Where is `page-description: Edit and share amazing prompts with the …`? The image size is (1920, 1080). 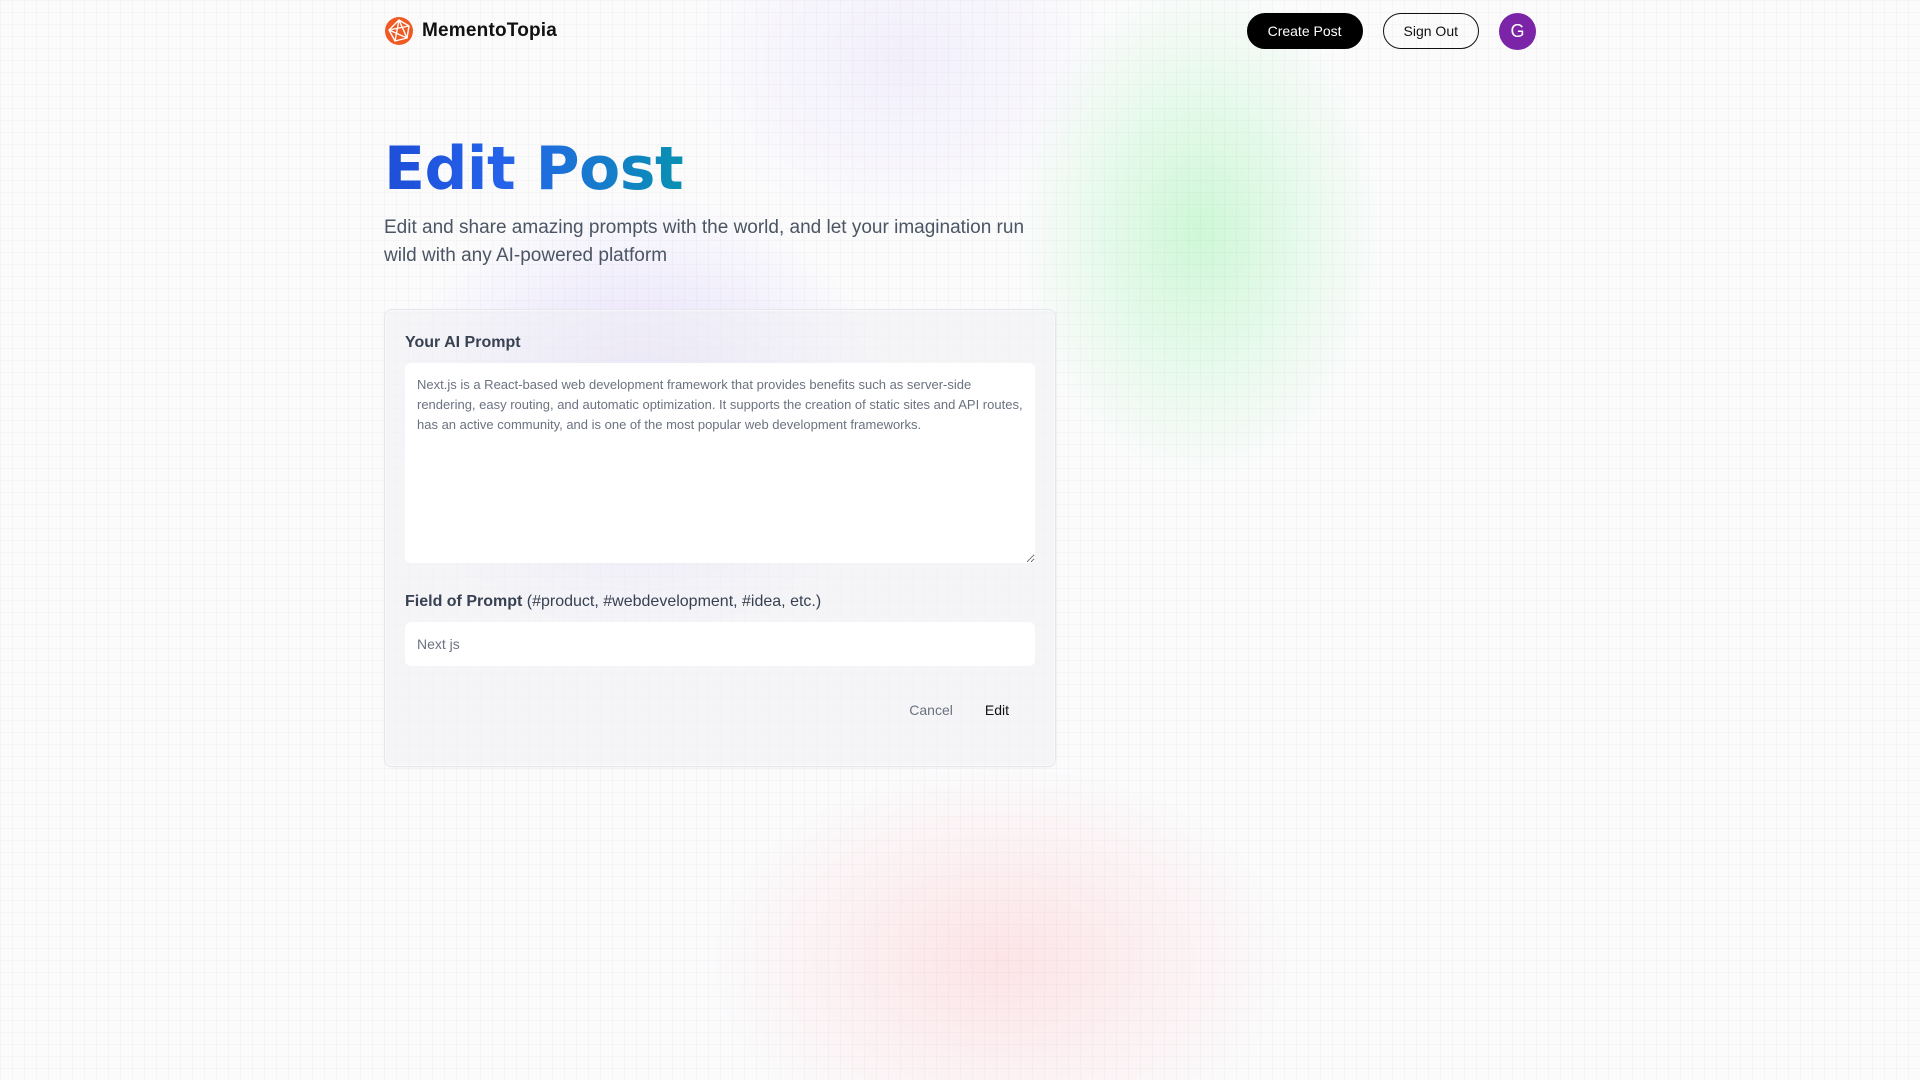
page-description: Edit and share amazing prompts with the … is located at coordinates (704, 241).